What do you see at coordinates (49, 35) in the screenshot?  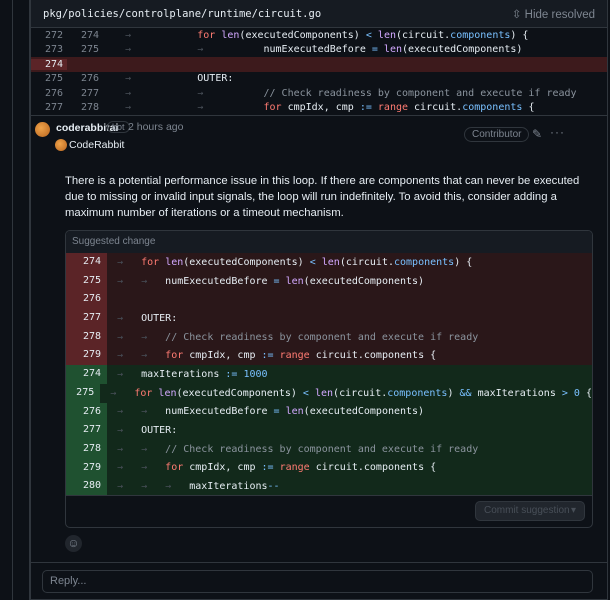 I see `old-line-number: 272` at bounding box center [49, 35].